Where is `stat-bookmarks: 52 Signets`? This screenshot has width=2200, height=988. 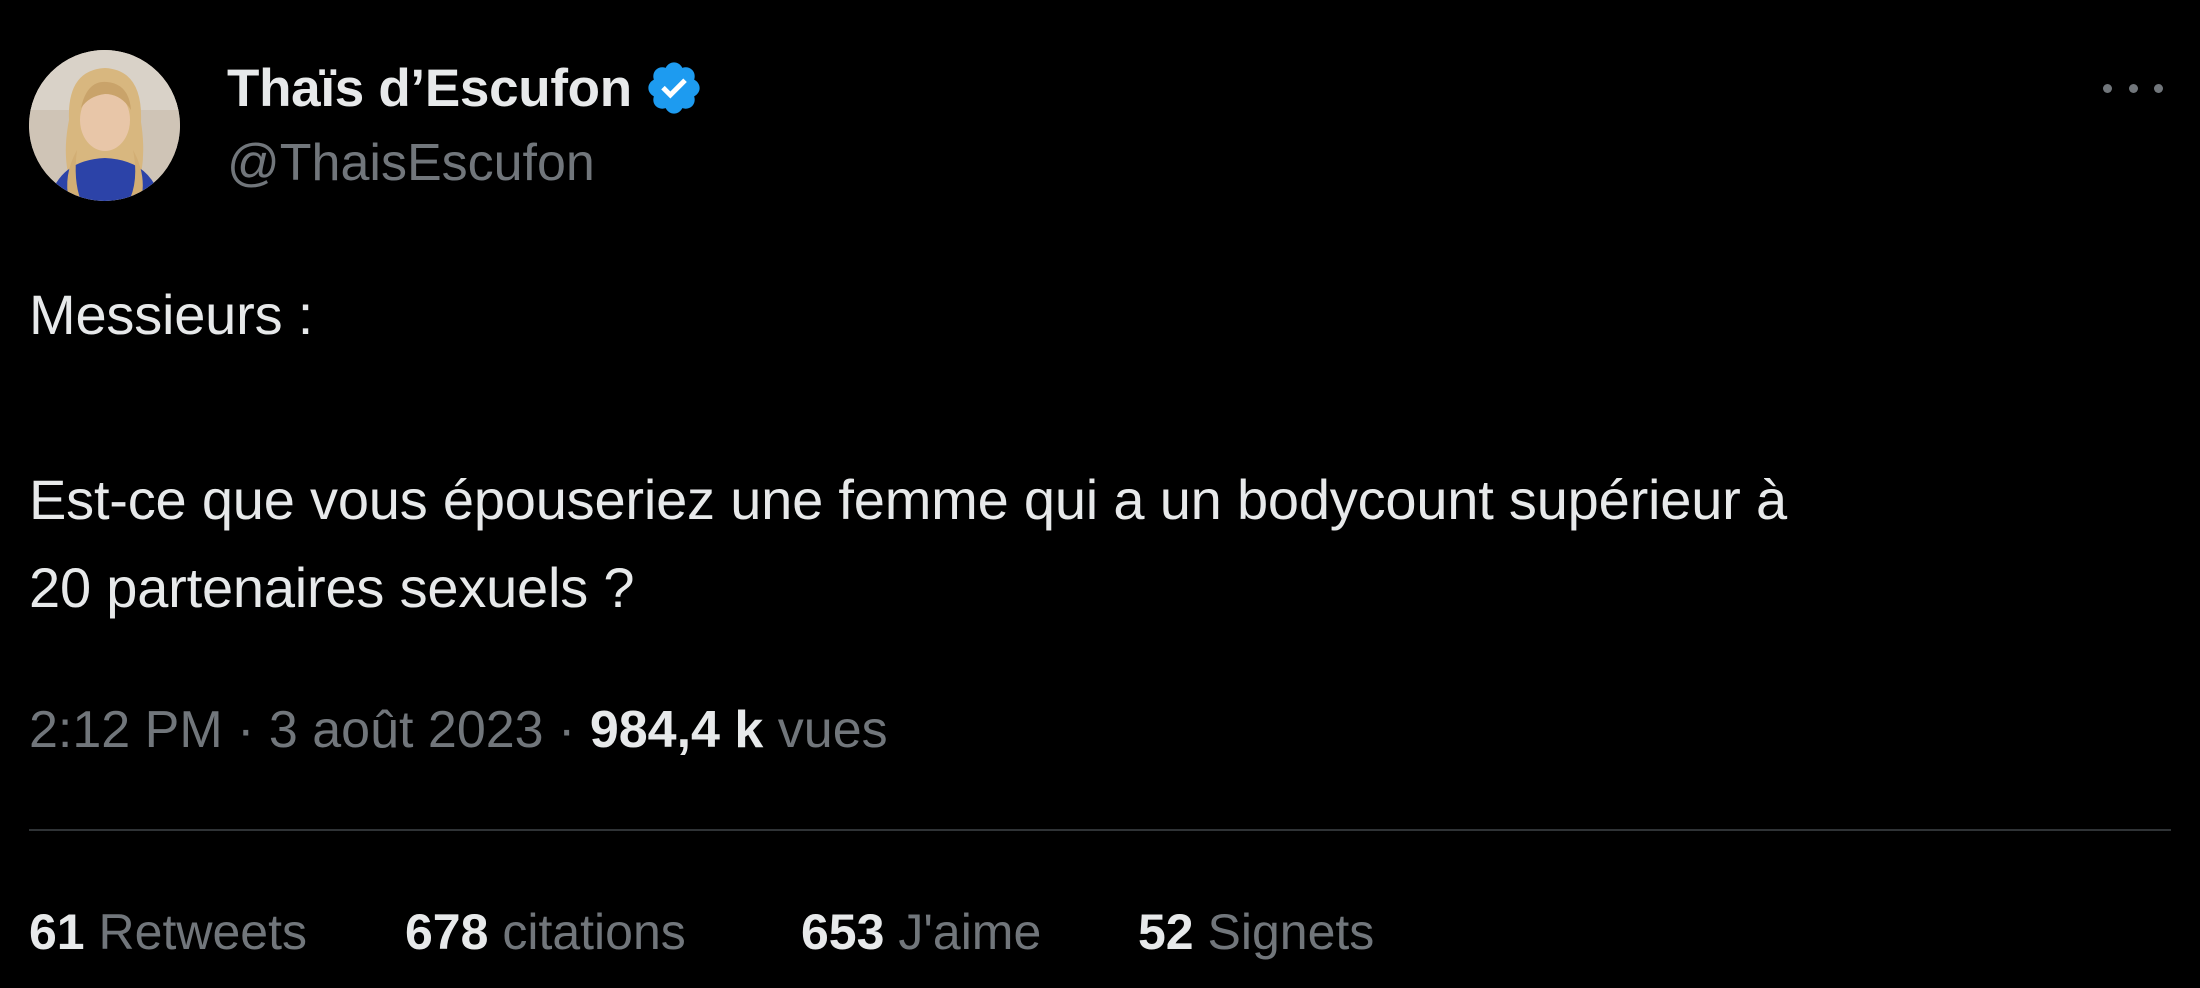 stat-bookmarks: 52 Signets is located at coordinates (1256, 932).